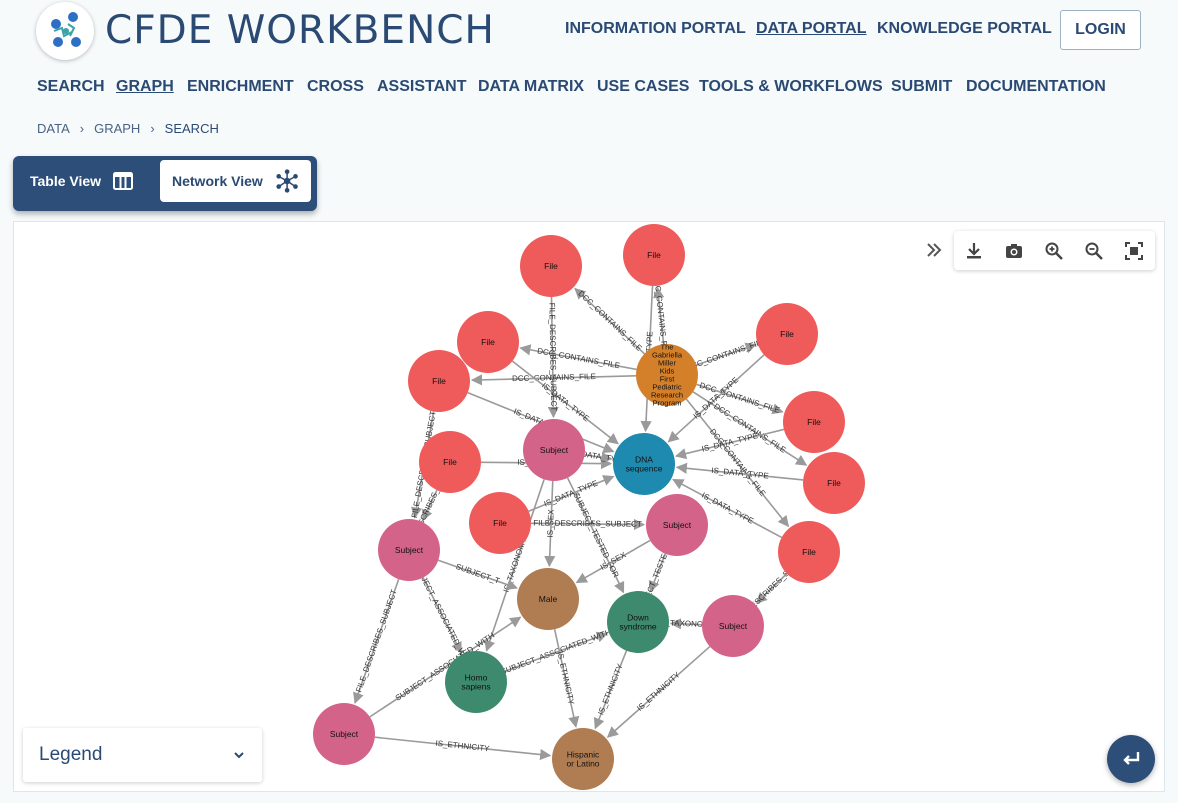 This screenshot has width=1178, height=803. I want to click on graph-node-dna: DNA sequence, so click(644, 464).